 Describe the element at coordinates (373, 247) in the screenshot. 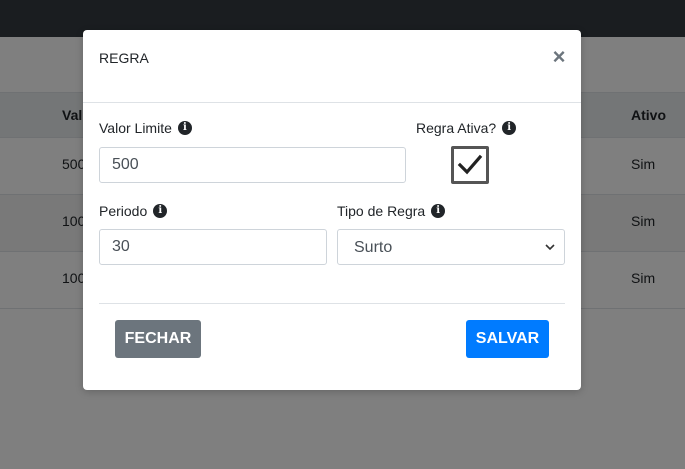

I see `tipo-regra-selected: Surto` at that location.